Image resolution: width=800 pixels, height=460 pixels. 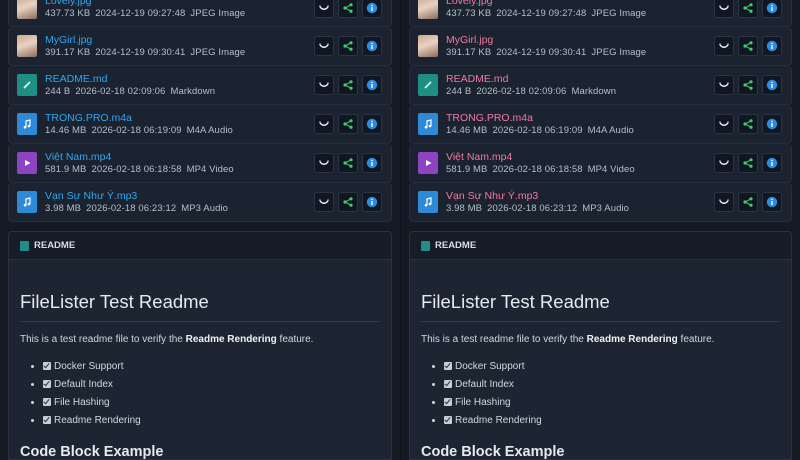 What do you see at coordinates (425, 245) in the screenshot?
I see `markdown-file-icon` at bounding box center [425, 245].